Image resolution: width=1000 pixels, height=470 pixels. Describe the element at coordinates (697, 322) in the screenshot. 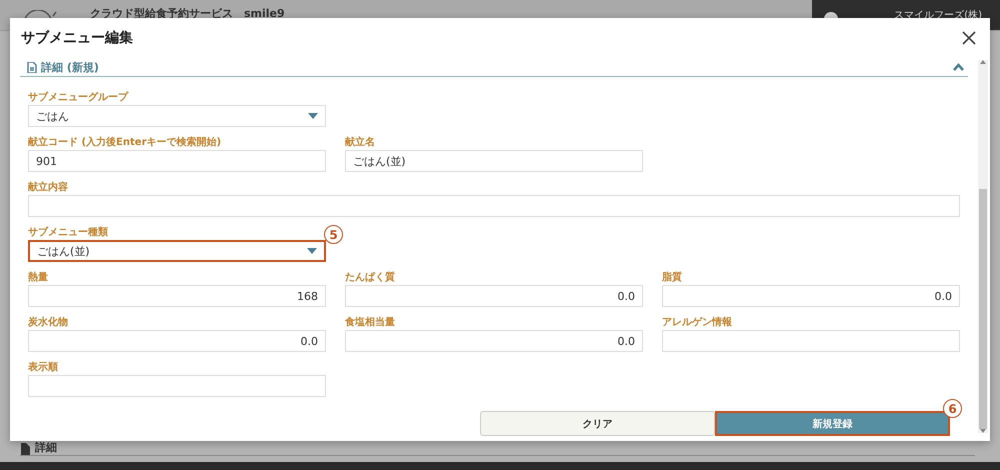

I see `field-label: アレルゲン情報` at that location.